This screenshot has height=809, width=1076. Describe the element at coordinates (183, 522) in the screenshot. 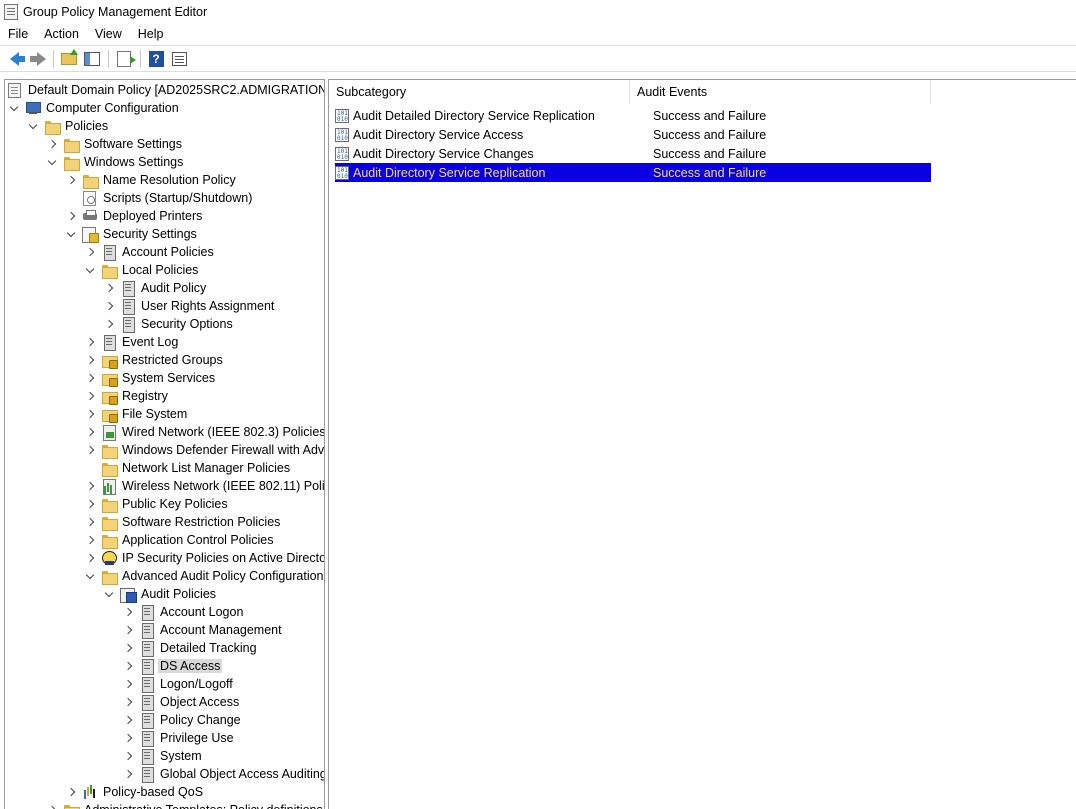

I see `tree-item-software-restriction-policies: Software Restriction Policies` at that location.